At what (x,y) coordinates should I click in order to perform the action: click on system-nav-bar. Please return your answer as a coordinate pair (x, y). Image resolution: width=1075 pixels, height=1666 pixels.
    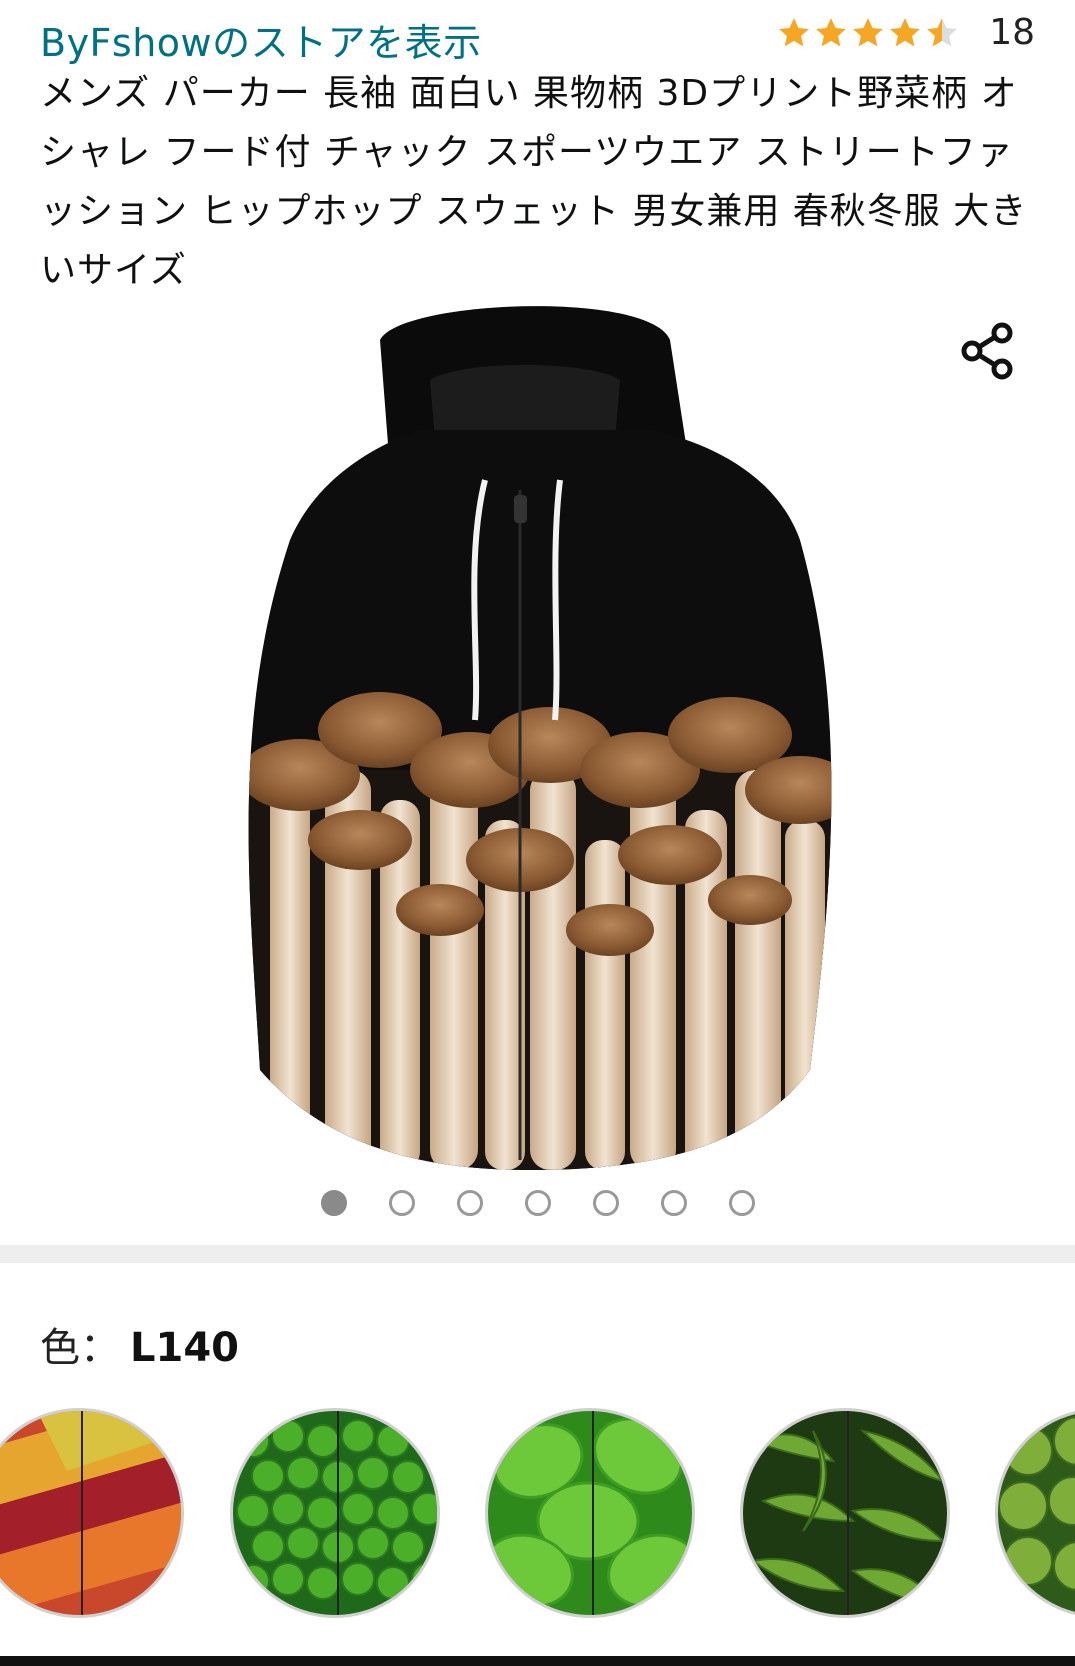
    Looking at the image, I should click on (537, 1661).